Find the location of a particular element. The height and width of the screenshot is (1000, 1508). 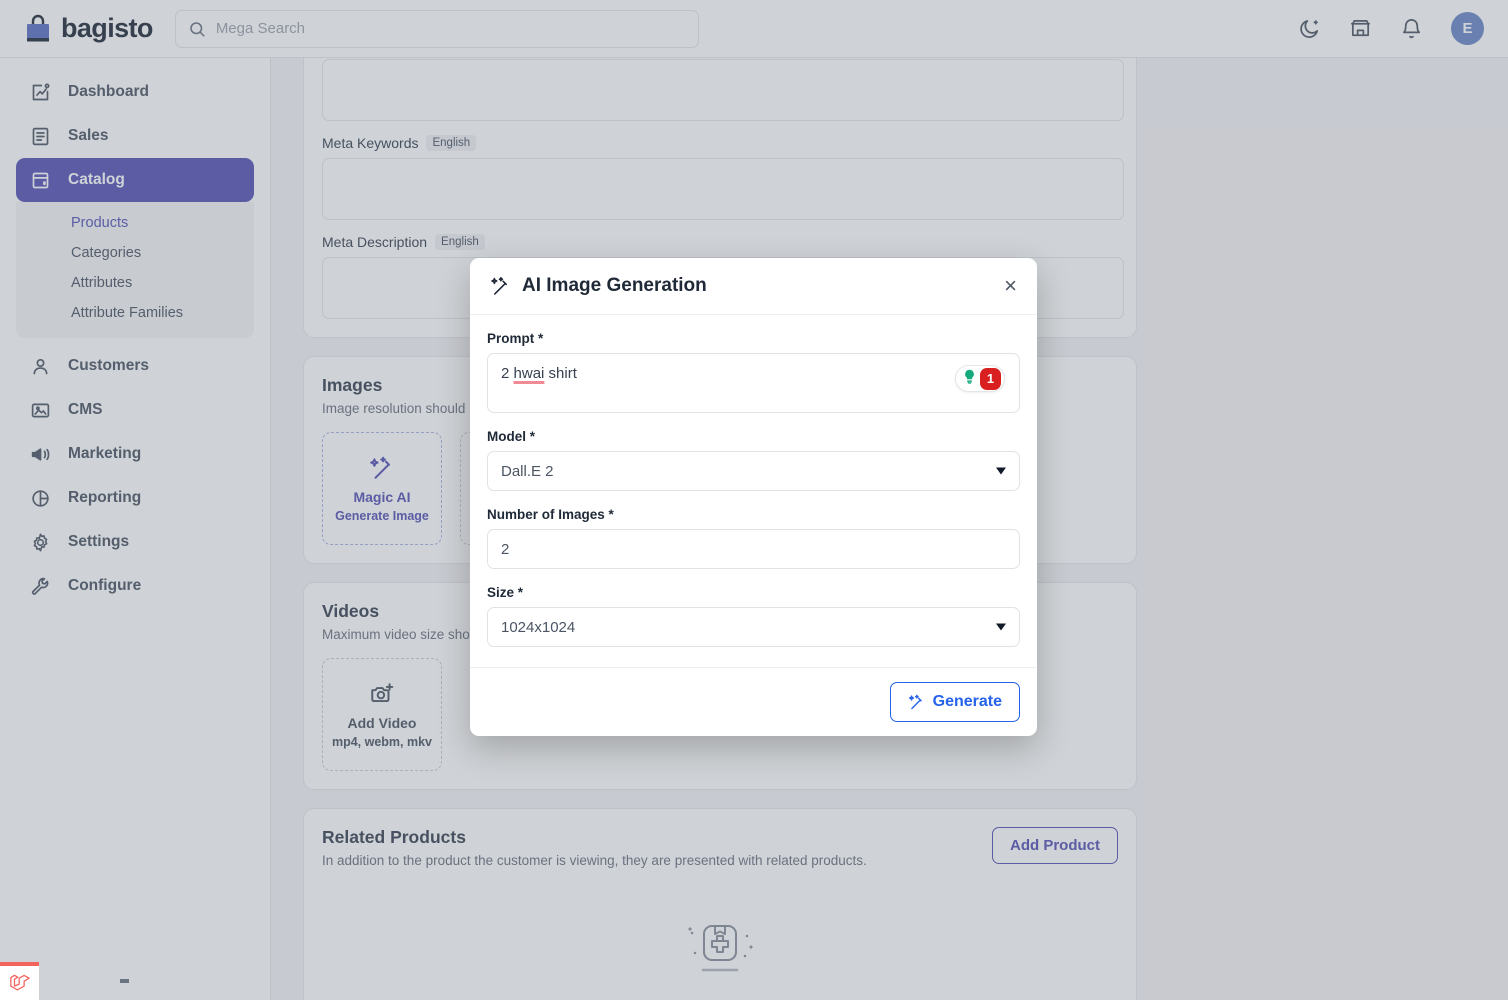

lightbulb-icon is located at coordinates (969, 378).